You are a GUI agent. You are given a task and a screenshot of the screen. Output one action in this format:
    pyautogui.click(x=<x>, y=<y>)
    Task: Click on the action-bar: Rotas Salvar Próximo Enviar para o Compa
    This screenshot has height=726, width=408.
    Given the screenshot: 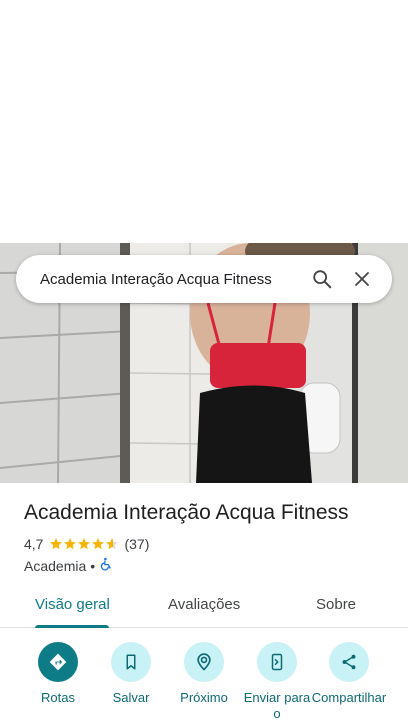 What is the action you would take?
    pyautogui.click(x=204, y=684)
    